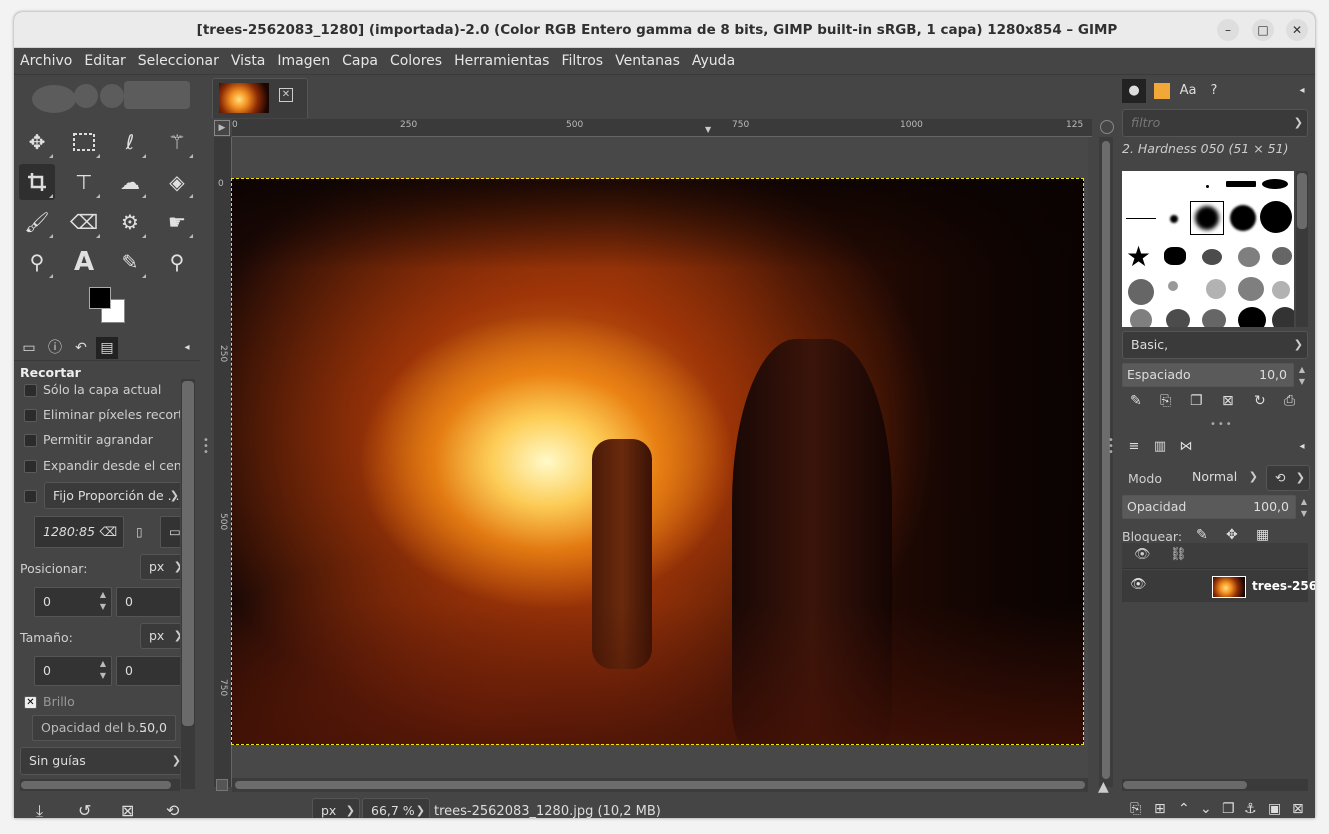 The image size is (1329, 834). What do you see at coordinates (1107, 127) in the screenshot?
I see `zoom-fit-icon` at bounding box center [1107, 127].